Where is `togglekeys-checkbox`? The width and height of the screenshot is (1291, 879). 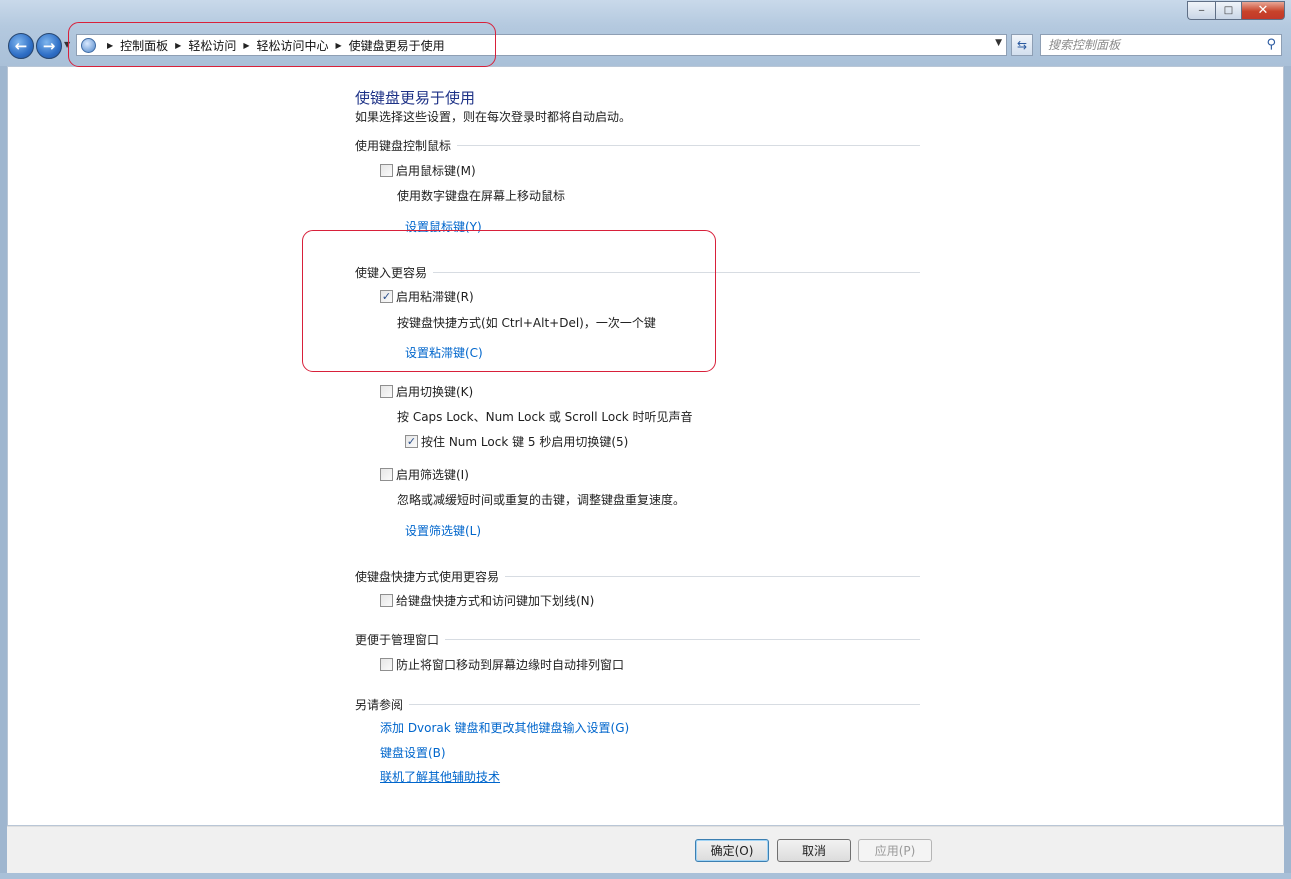 togglekeys-checkbox is located at coordinates (386, 391).